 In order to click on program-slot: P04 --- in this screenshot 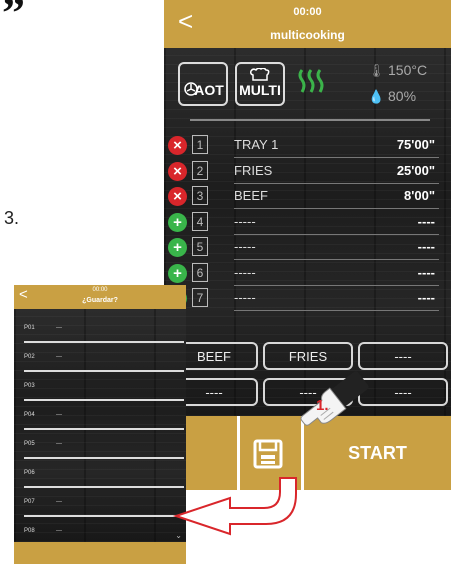, I will do `click(104, 421)`.